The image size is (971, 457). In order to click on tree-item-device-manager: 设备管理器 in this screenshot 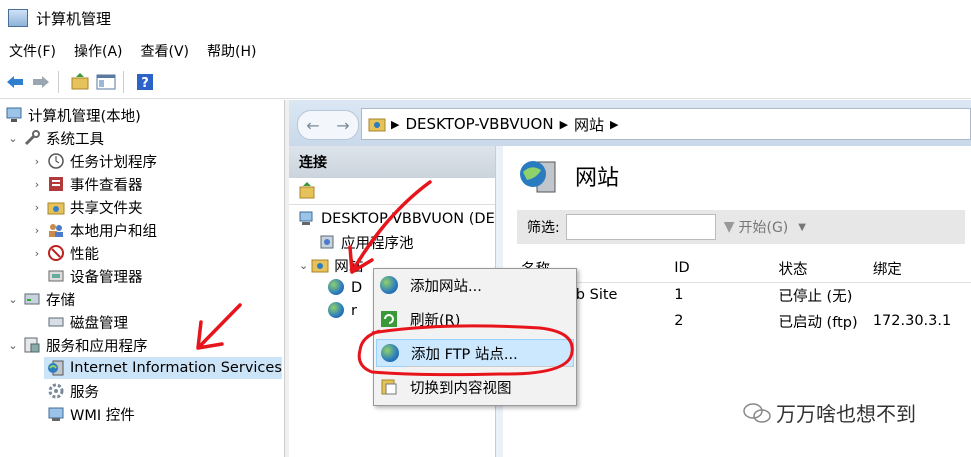, I will do `click(93, 276)`.